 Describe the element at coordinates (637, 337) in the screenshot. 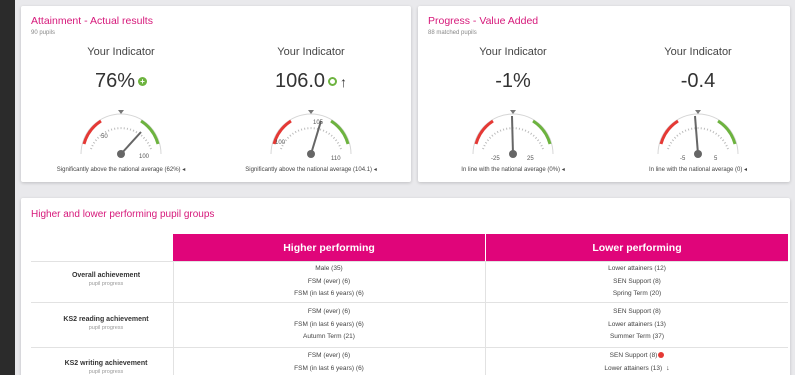

I see `list-item: Summer Term (37)` at that location.